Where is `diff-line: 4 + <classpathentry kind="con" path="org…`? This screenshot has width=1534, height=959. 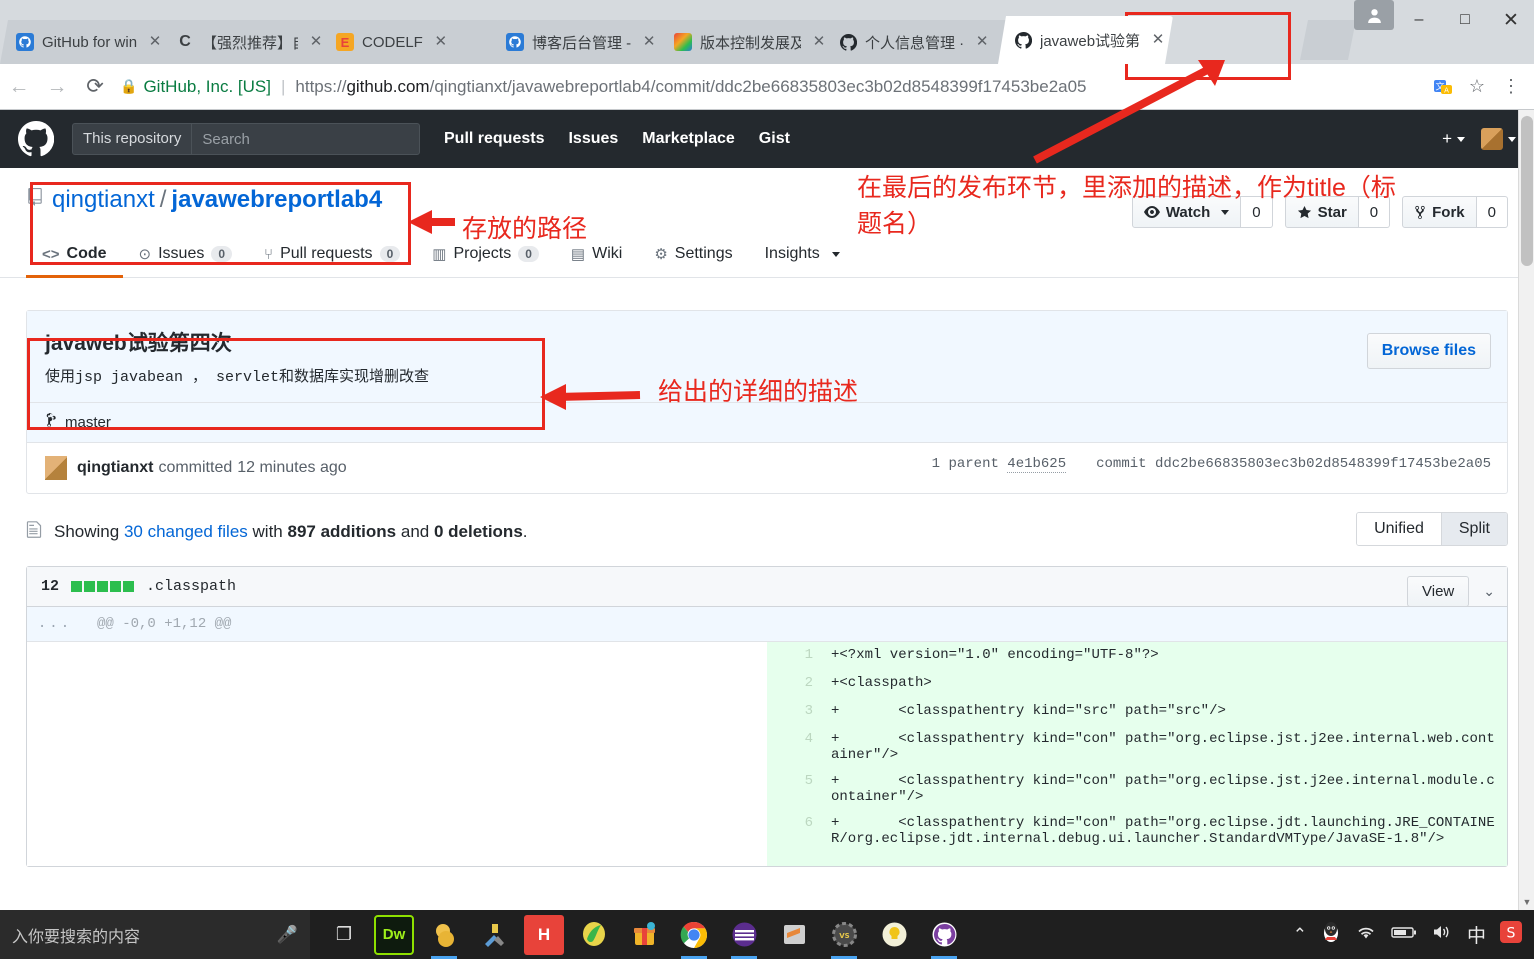 diff-line: 4 + <classpathentry kind="con" path="org… is located at coordinates (1137, 747).